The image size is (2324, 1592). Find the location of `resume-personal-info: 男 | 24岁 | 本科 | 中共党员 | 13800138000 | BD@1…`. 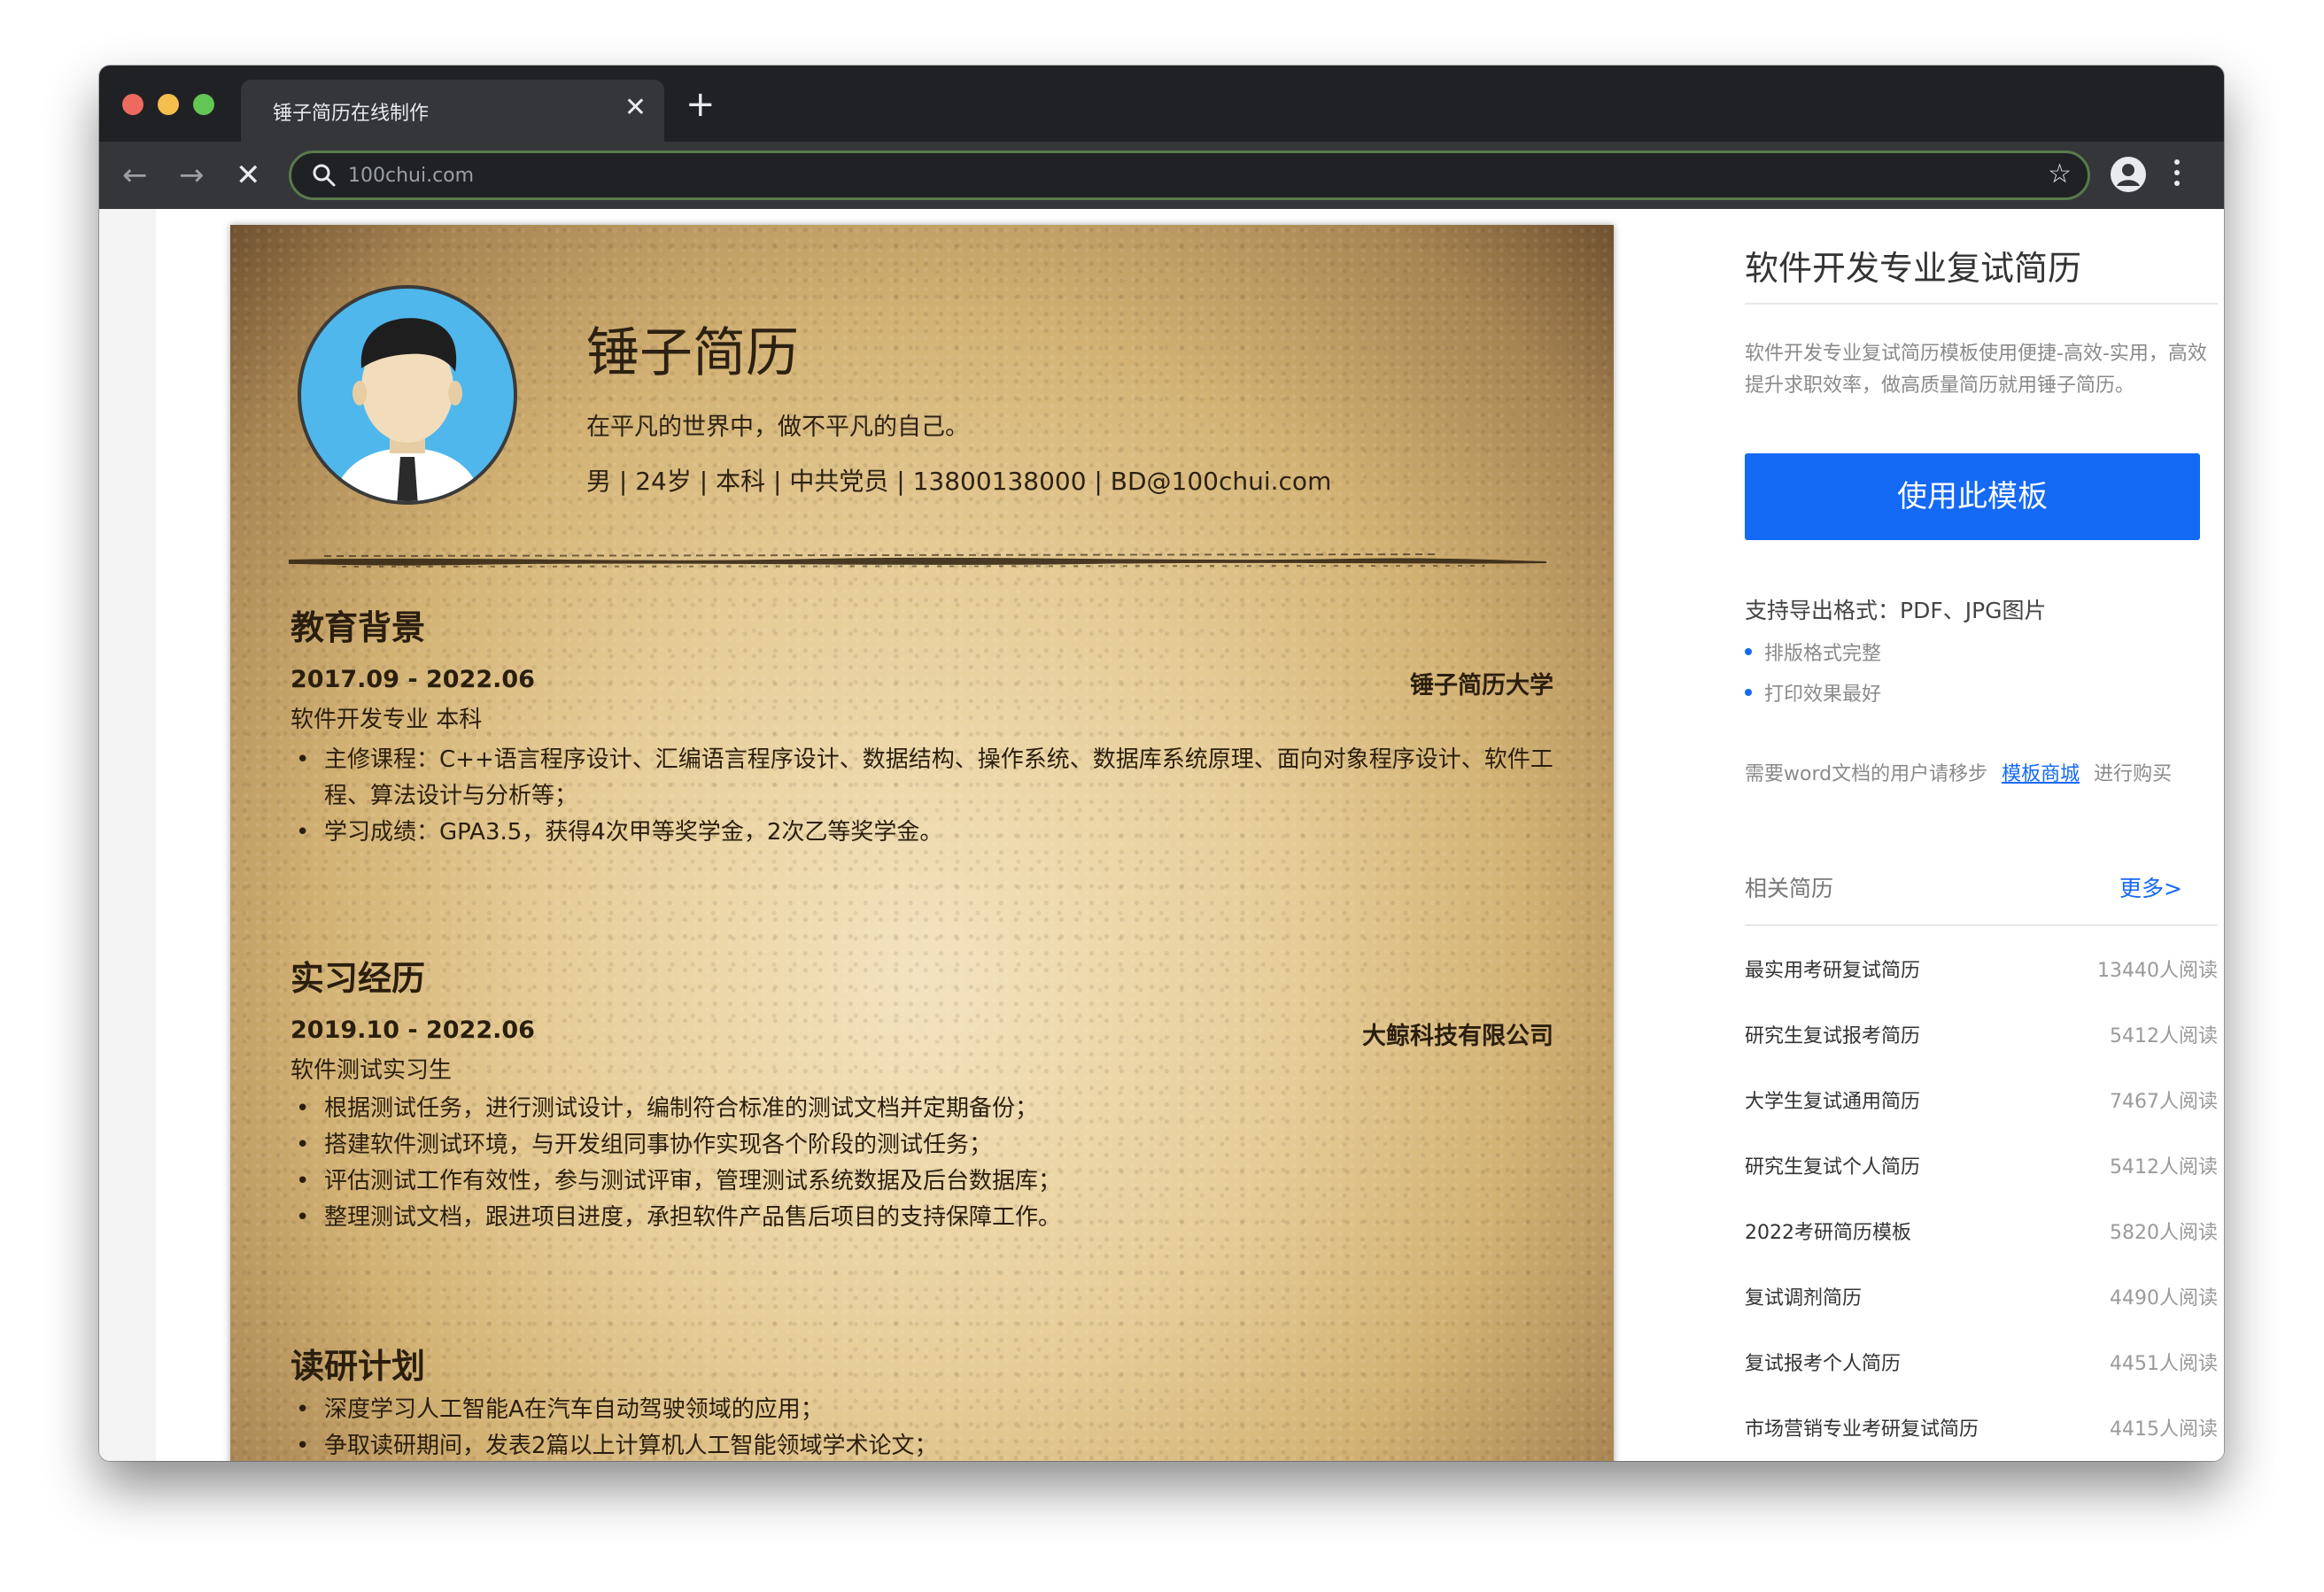

resume-personal-info: 男 | 24岁 | 本科 | 中共党员 | 13800138000 | BD@1… is located at coordinates (959, 481).